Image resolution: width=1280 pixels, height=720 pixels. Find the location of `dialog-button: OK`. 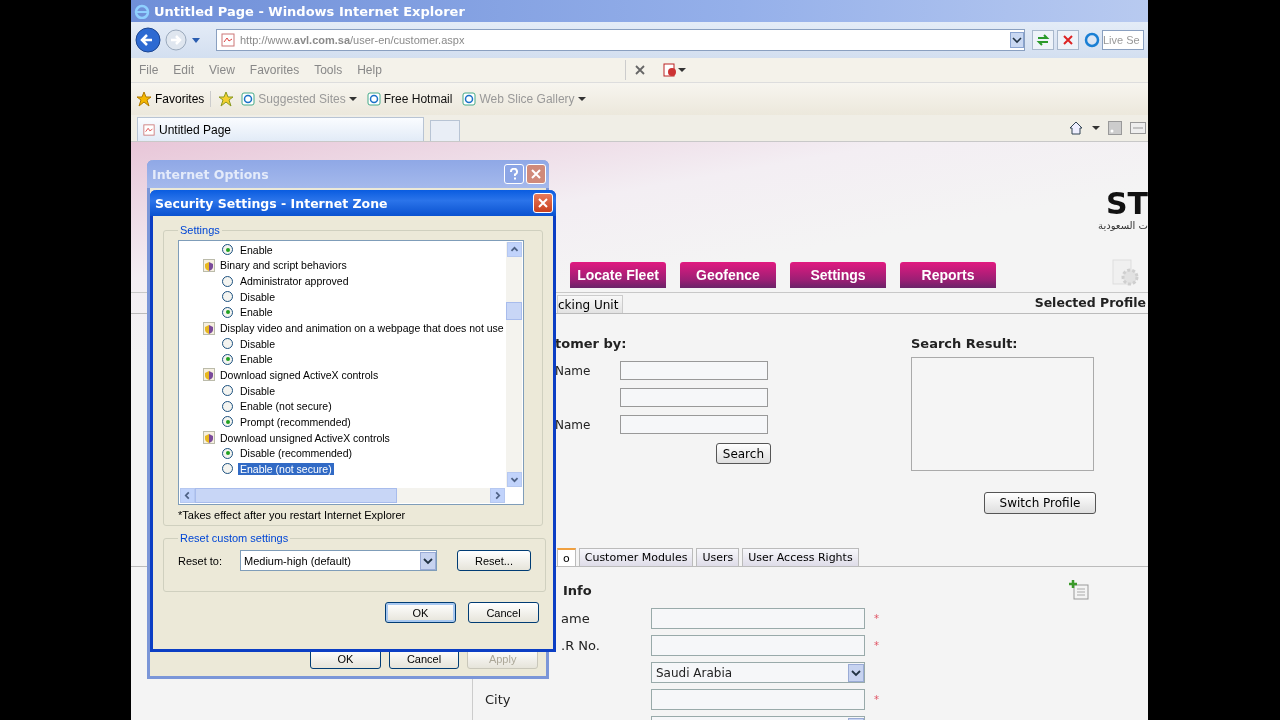

dialog-button: OK is located at coordinates (420, 612).